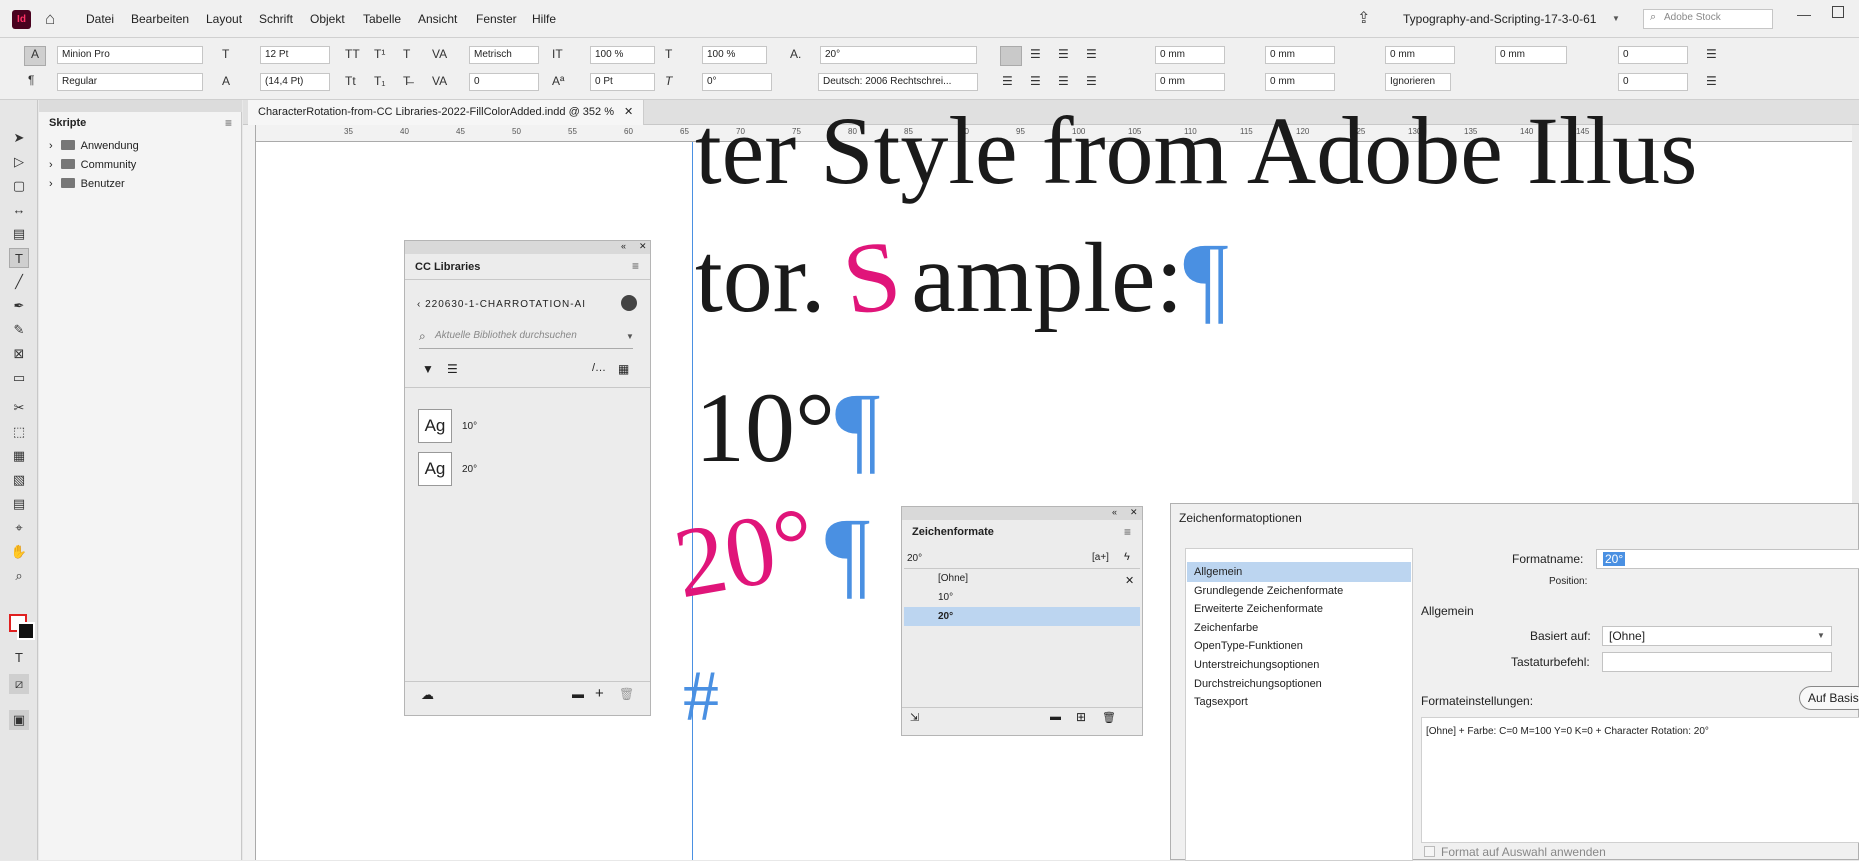  What do you see at coordinates (1299, 702) in the screenshot?
I see `category-item: Tagsexport` at bounding box center [1299, 702].